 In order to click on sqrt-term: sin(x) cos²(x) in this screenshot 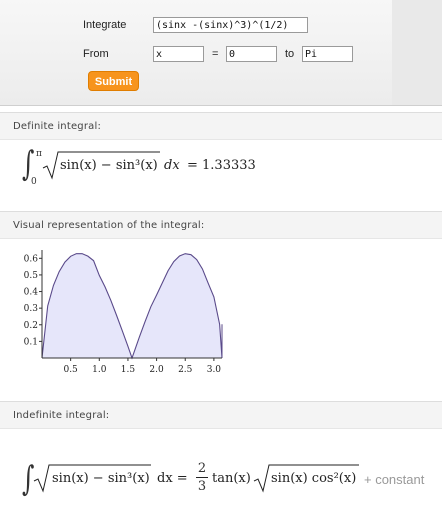, I will do `click(314, 478)`.